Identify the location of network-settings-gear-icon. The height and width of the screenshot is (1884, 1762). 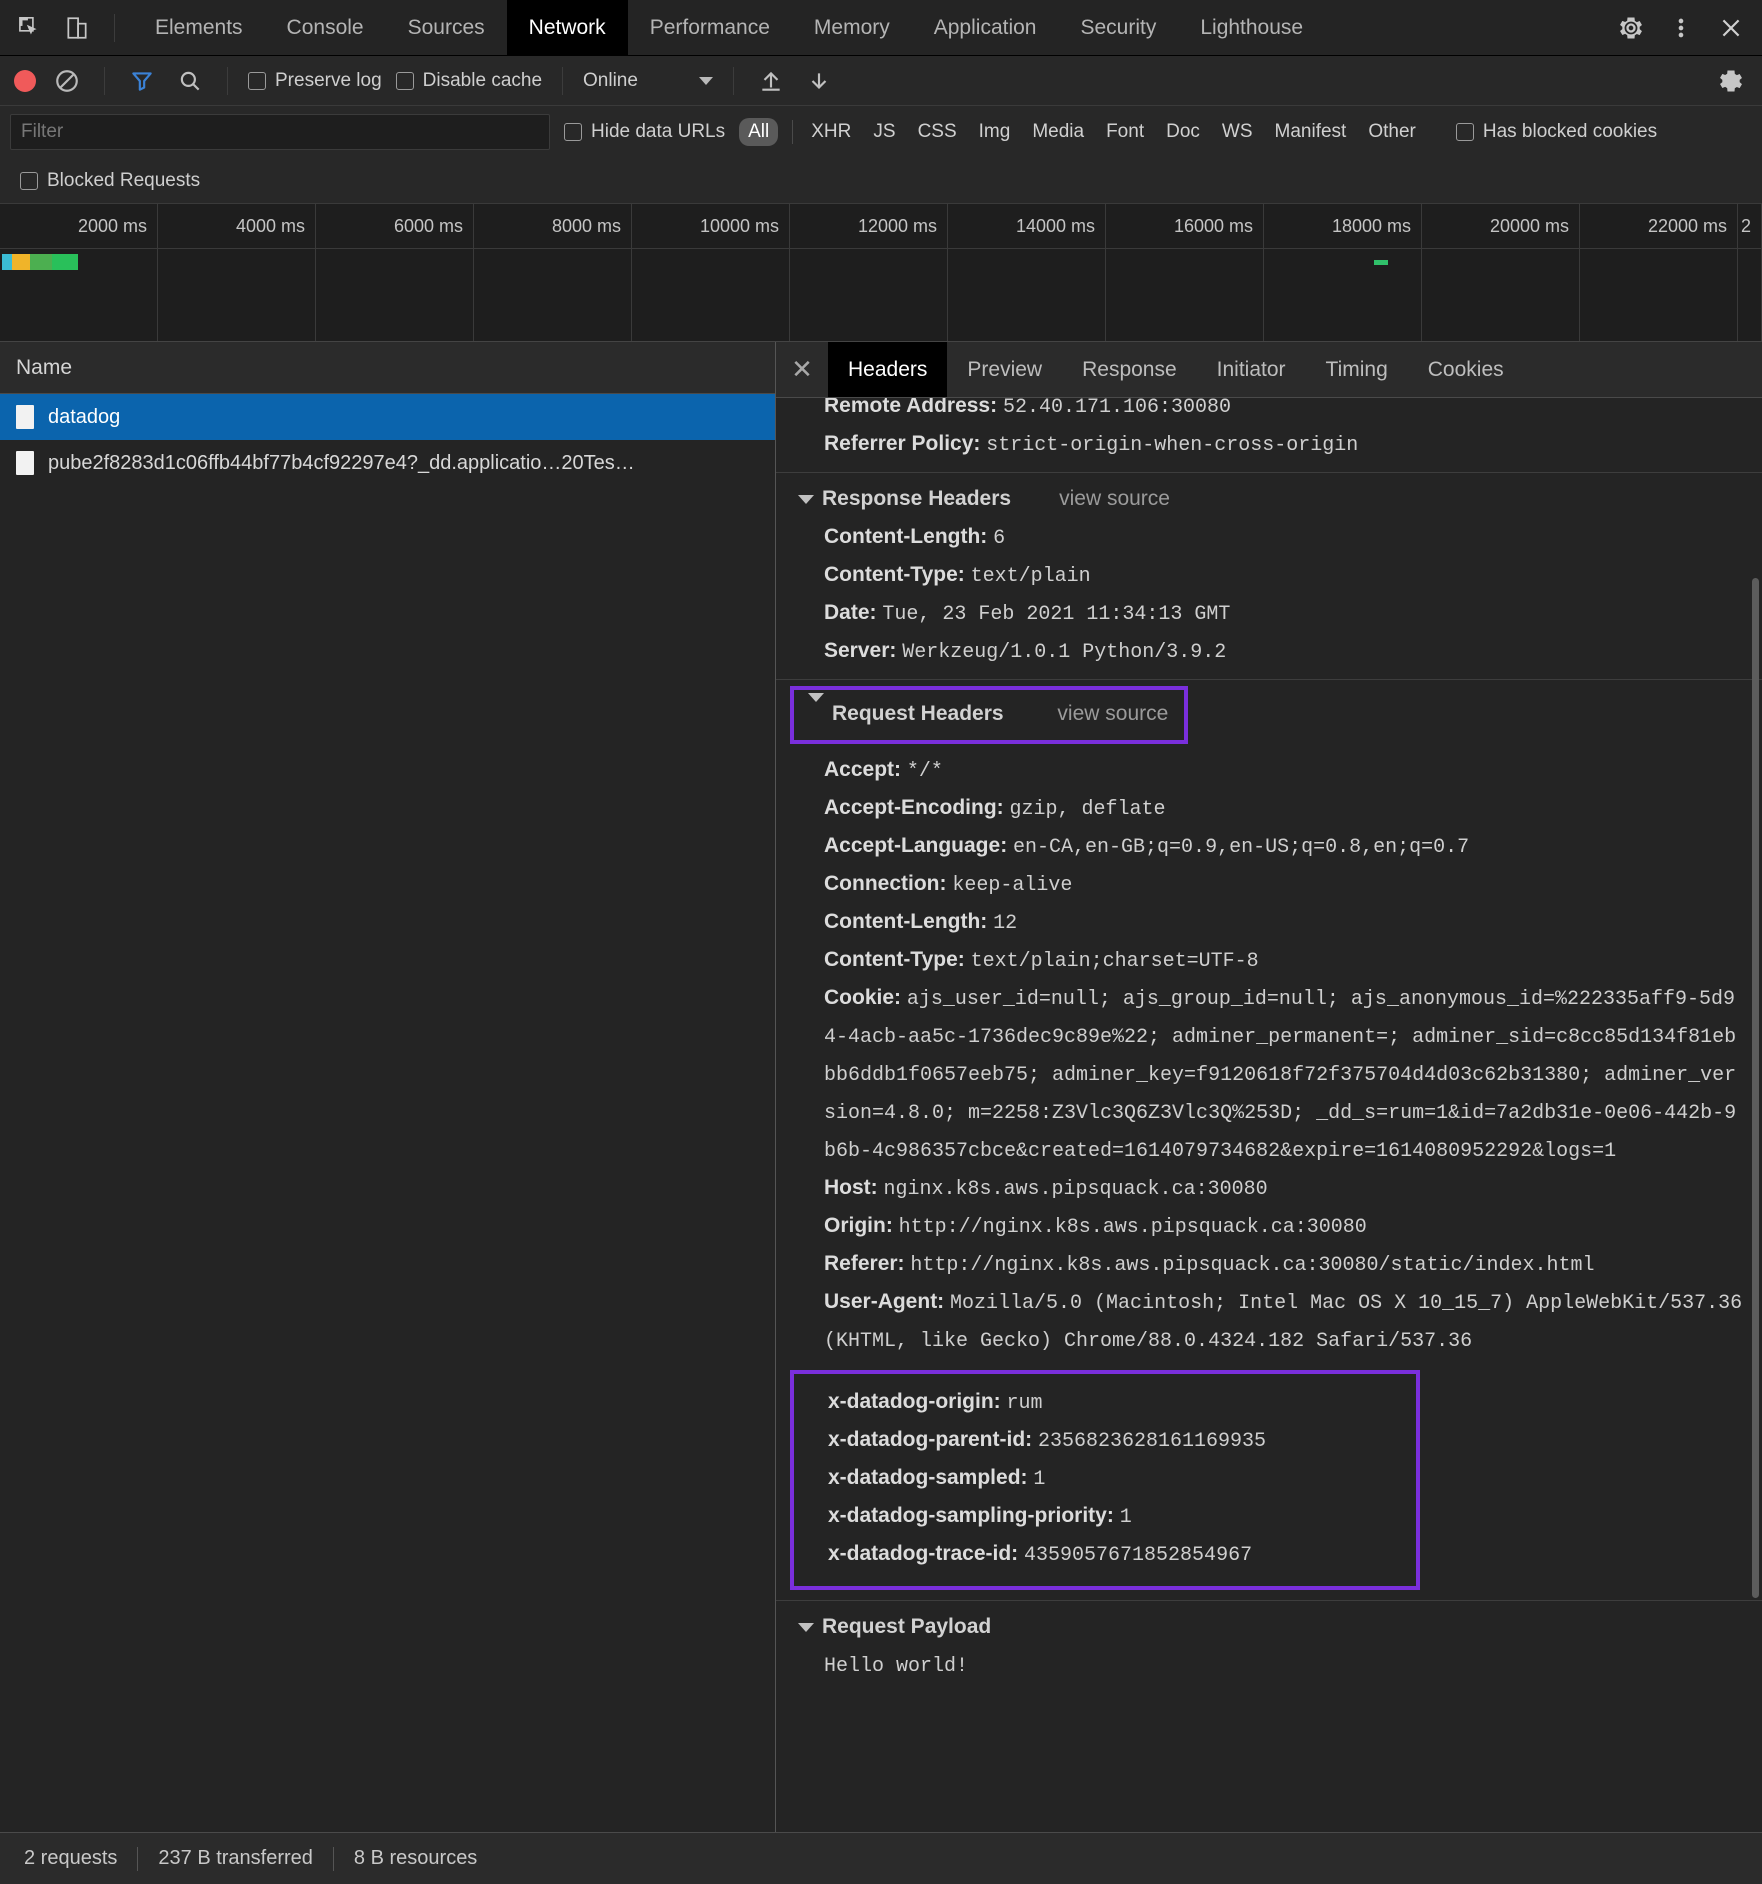
(1731, 81).